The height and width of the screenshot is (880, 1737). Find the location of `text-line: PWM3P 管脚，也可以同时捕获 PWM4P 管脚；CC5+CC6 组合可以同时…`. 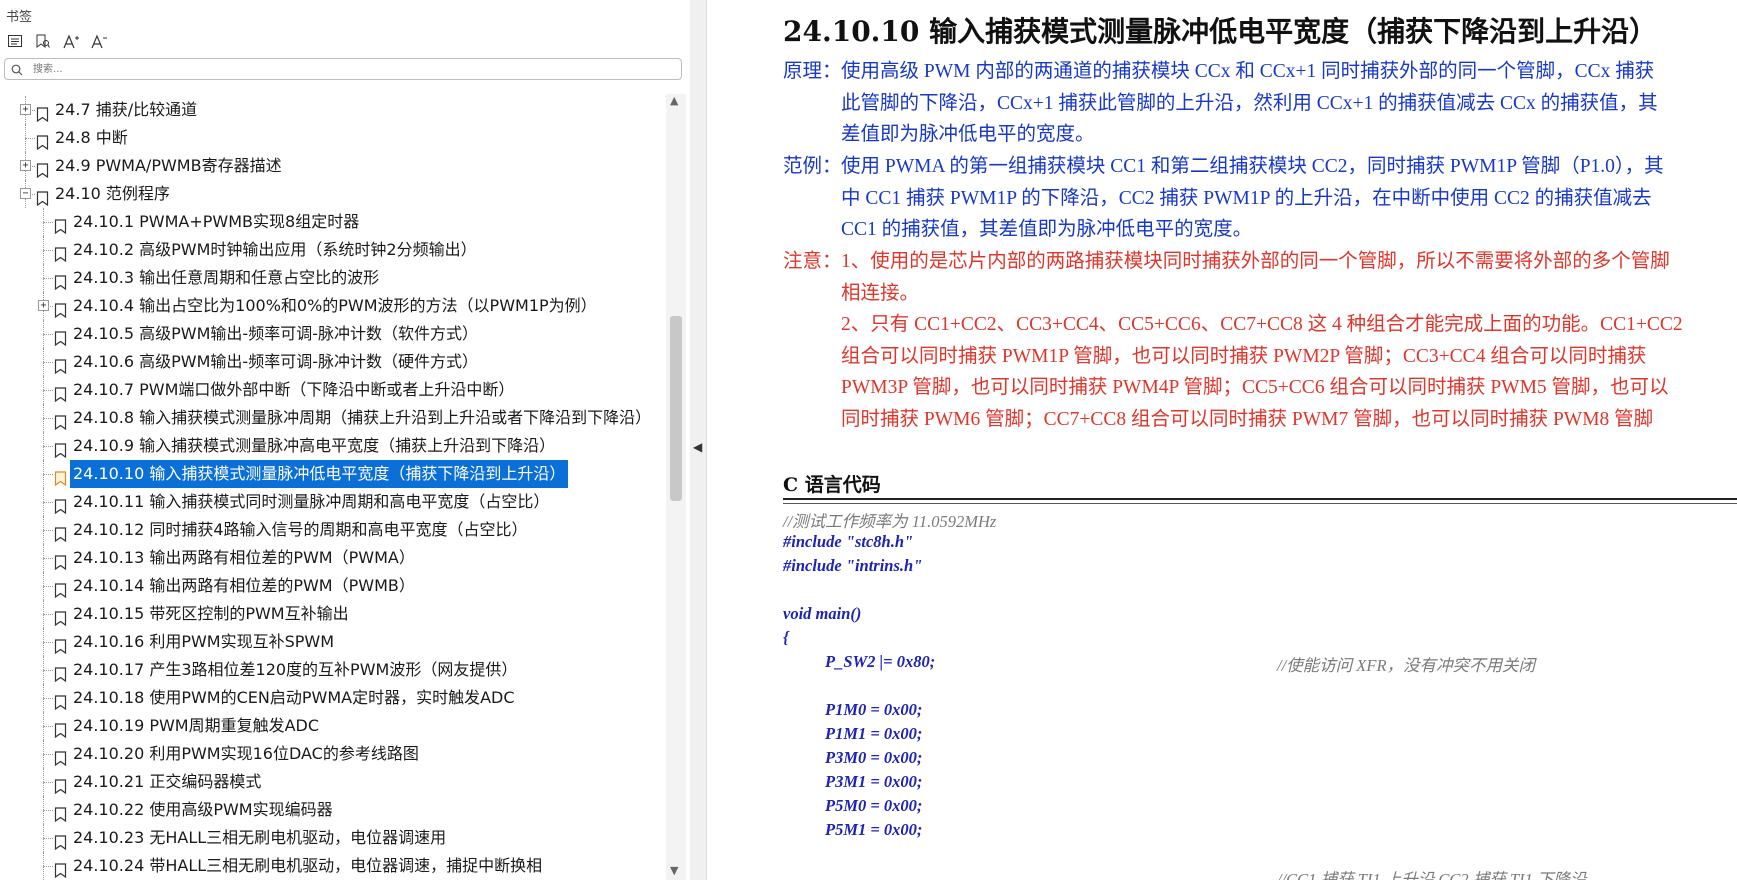

text-line: PWM3P 管脚，也可以同时捕获 PWM4P 管脚；CC5+CC6 组合可以同时… is located at coordinates (1255, 387).